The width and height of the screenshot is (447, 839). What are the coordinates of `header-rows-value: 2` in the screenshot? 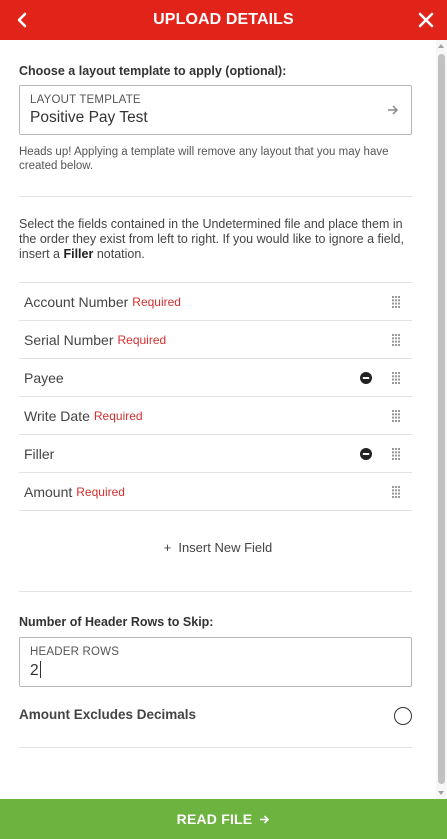 It's located at (35, 670).